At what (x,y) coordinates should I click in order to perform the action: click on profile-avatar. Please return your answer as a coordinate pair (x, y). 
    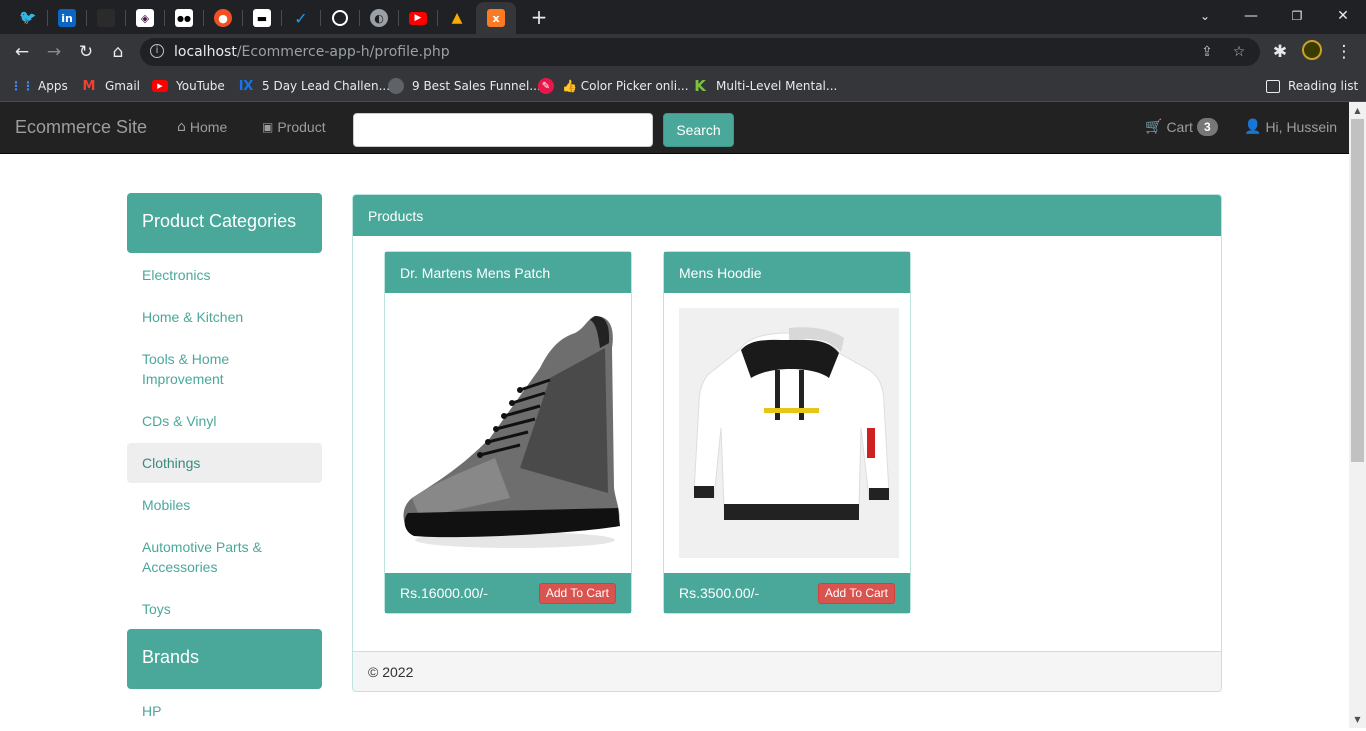
    Looking at the image, I should click on (1312, 52).